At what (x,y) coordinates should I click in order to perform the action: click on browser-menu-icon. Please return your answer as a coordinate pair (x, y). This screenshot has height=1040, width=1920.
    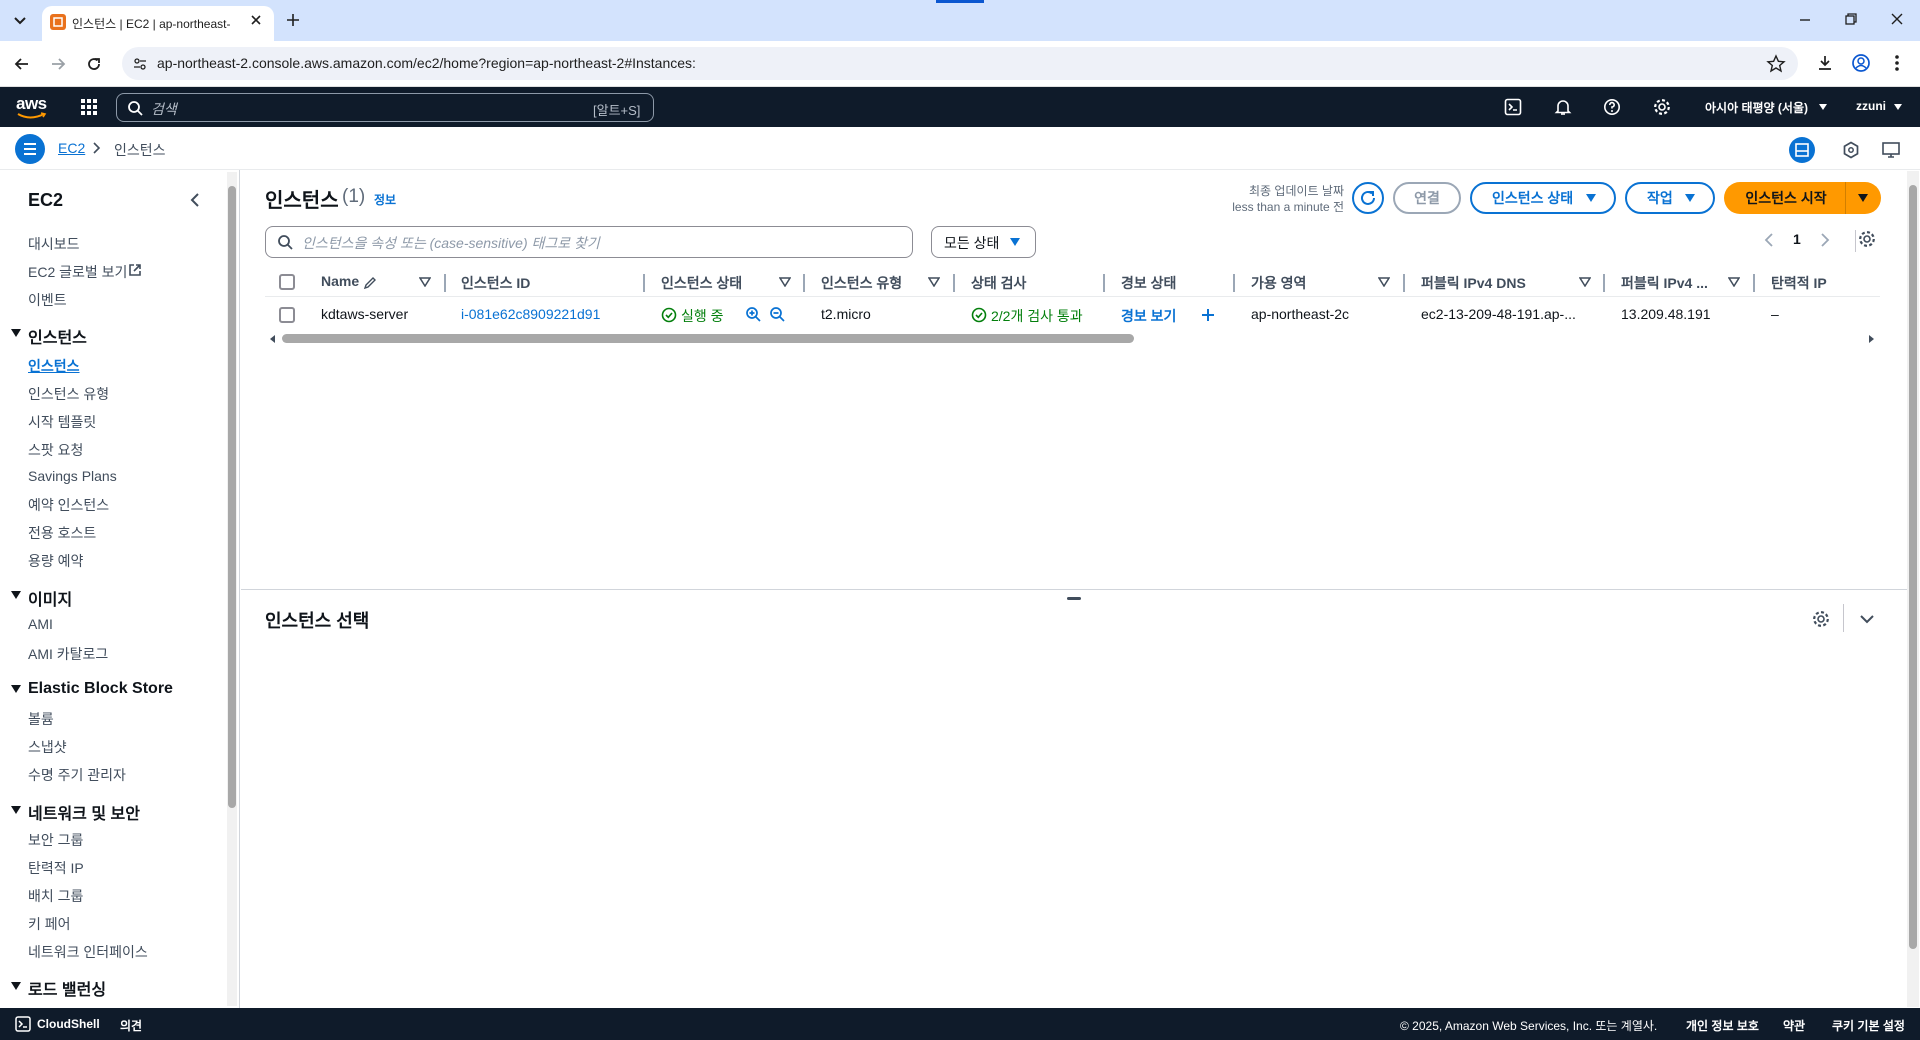
    Looking at the image, I should click on (1897, 63).